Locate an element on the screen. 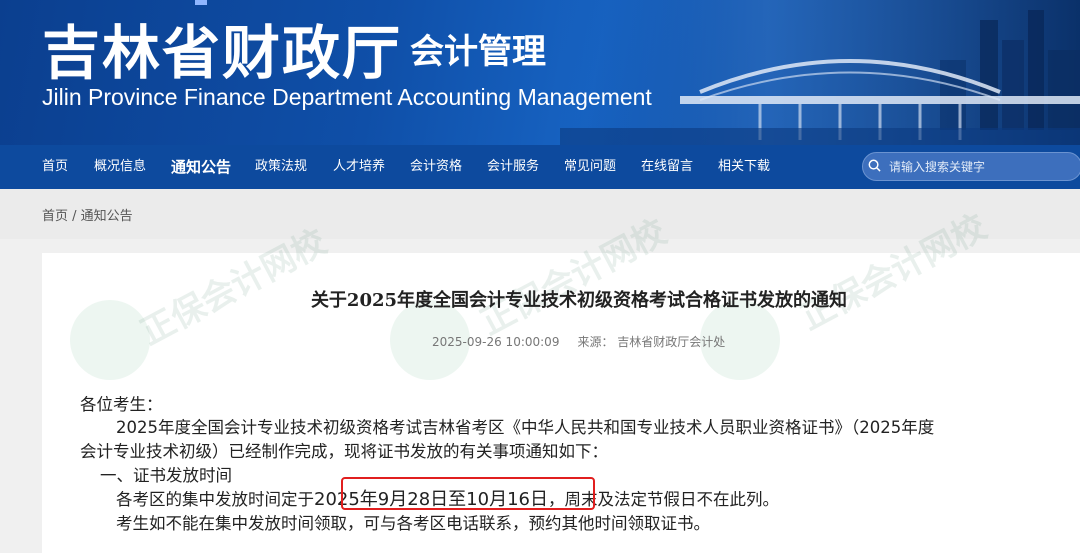 The width and height of the screenshot is (1080, 553). nav-item-qualification: 会计资格 is located at coordinates (436, 167).